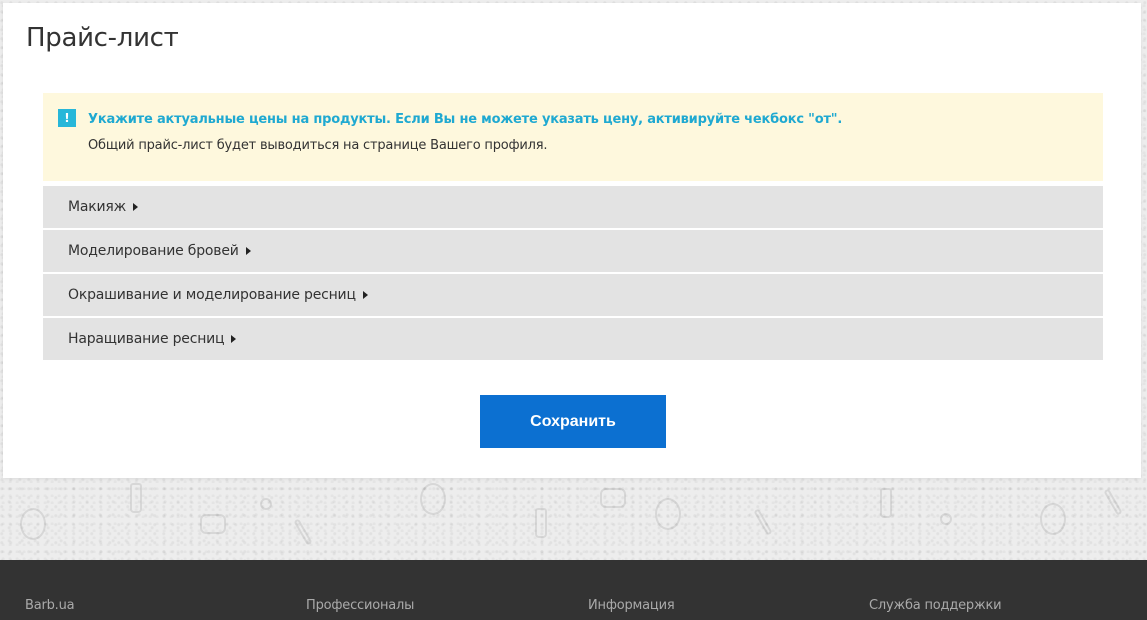 The height and width of the screenshot is (620, 1147). What do you see at coordinates (573, 339) in the screenshot?
I see `category-item-lash-extension: Наращивание ресниц` at bounding box center [573, 339].